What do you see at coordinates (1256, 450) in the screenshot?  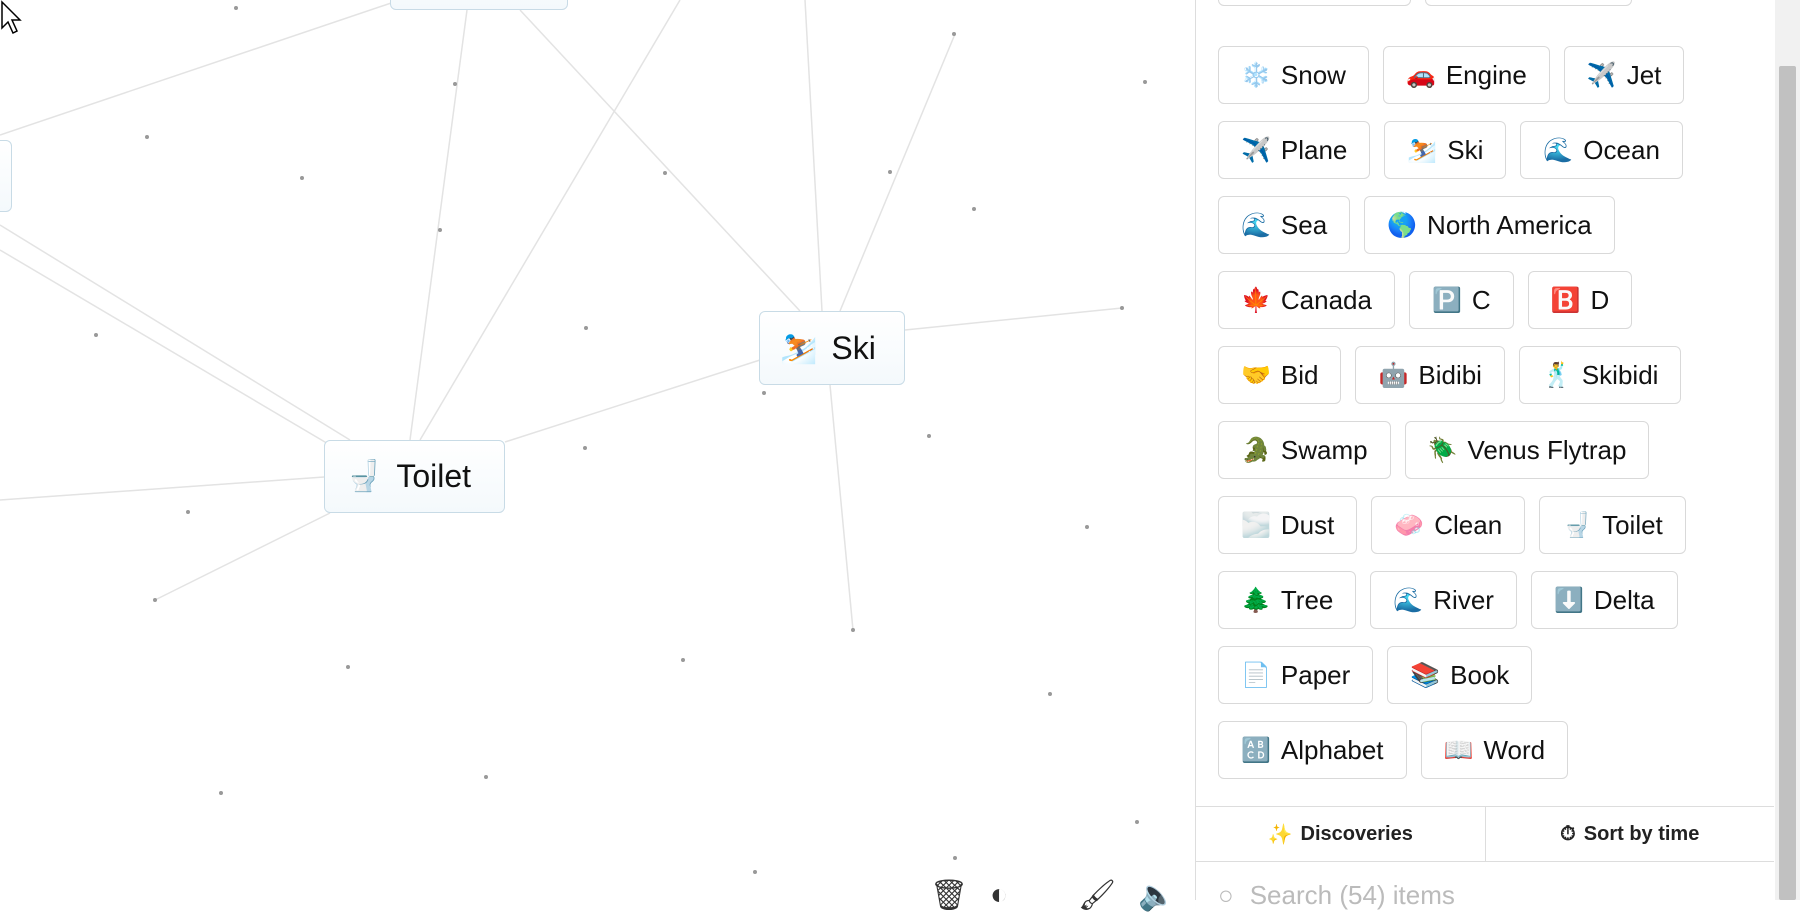 I see `item-emoji-icon: 🐊` at bounding box center [1256, 450].